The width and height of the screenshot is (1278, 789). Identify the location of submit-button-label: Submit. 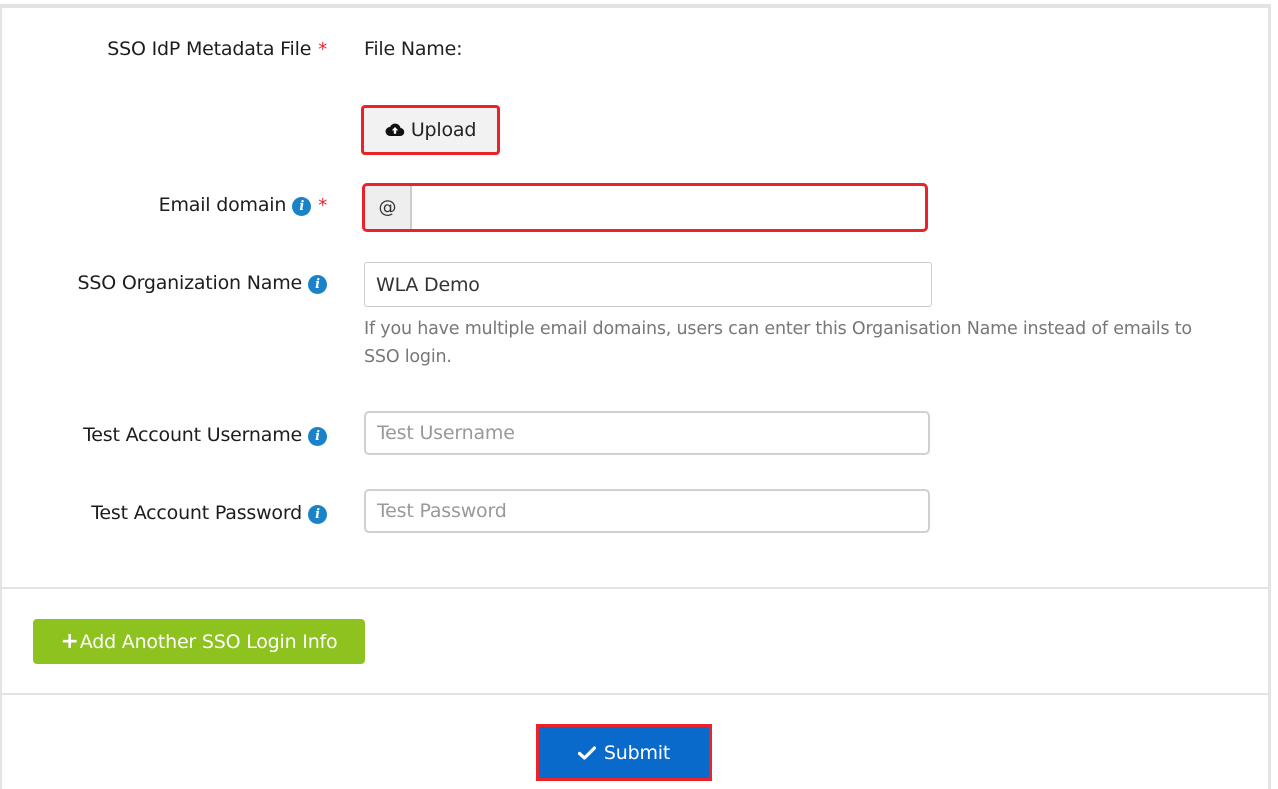
(637, 752).